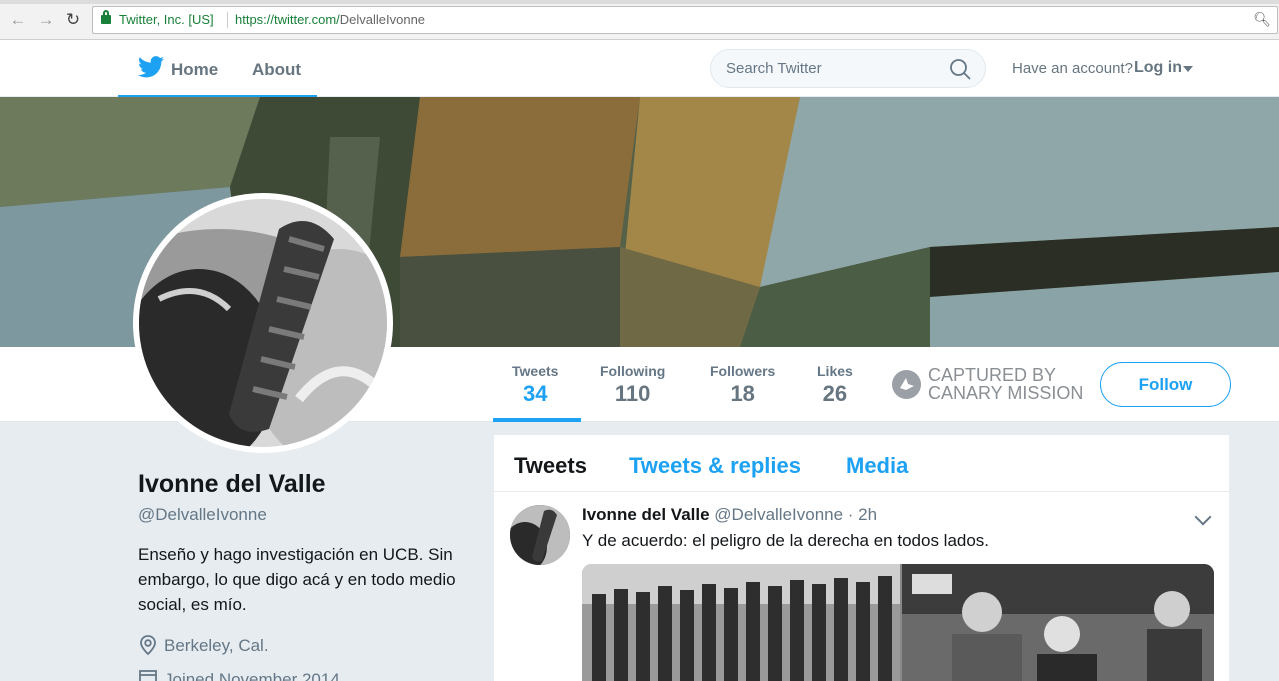 The image size is (1279, 681). Describe the element at coordinates (633, 371) in the screenshot. I see `stat-following-label: Following` at that location.